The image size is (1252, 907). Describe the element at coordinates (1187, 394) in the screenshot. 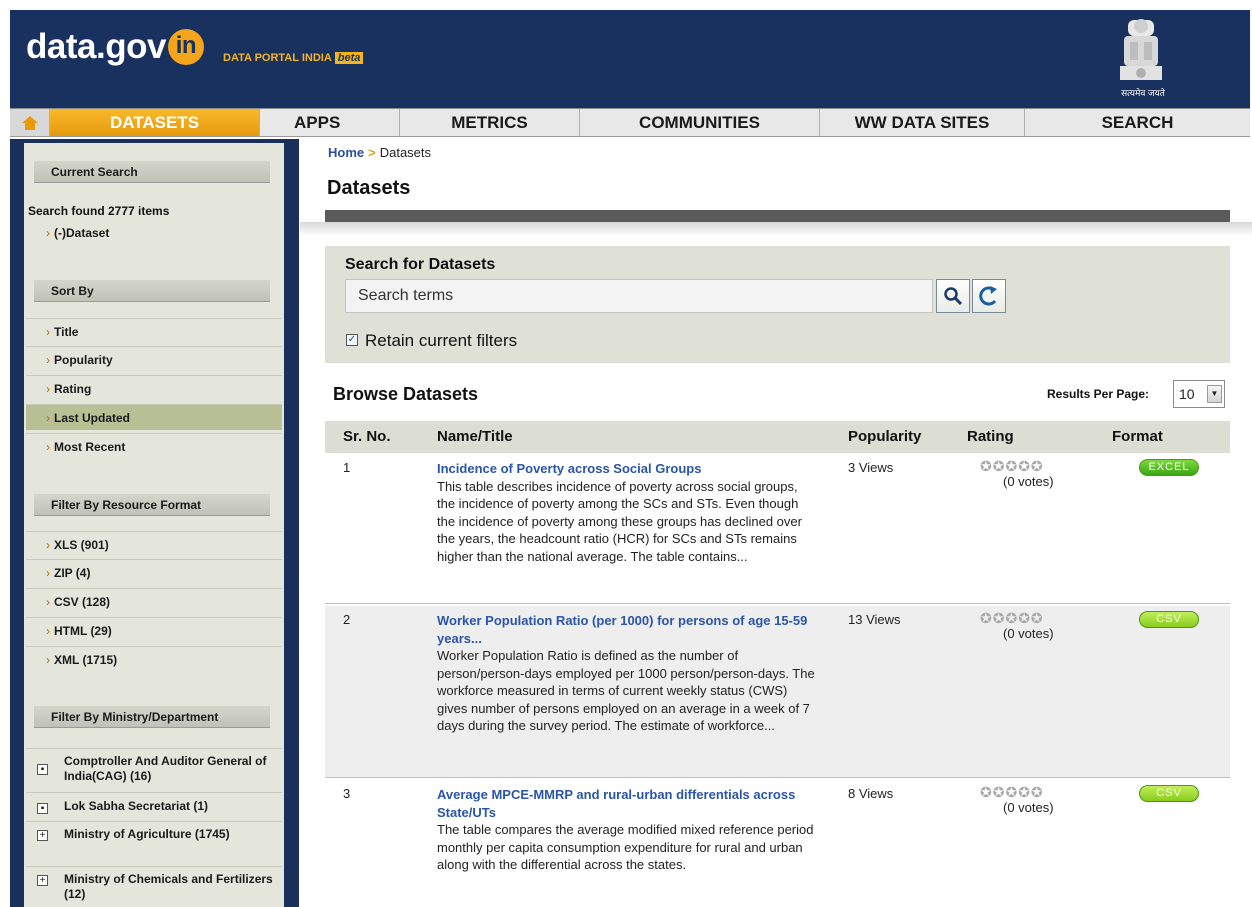

I see `results-per-page-value: 10` at that location.